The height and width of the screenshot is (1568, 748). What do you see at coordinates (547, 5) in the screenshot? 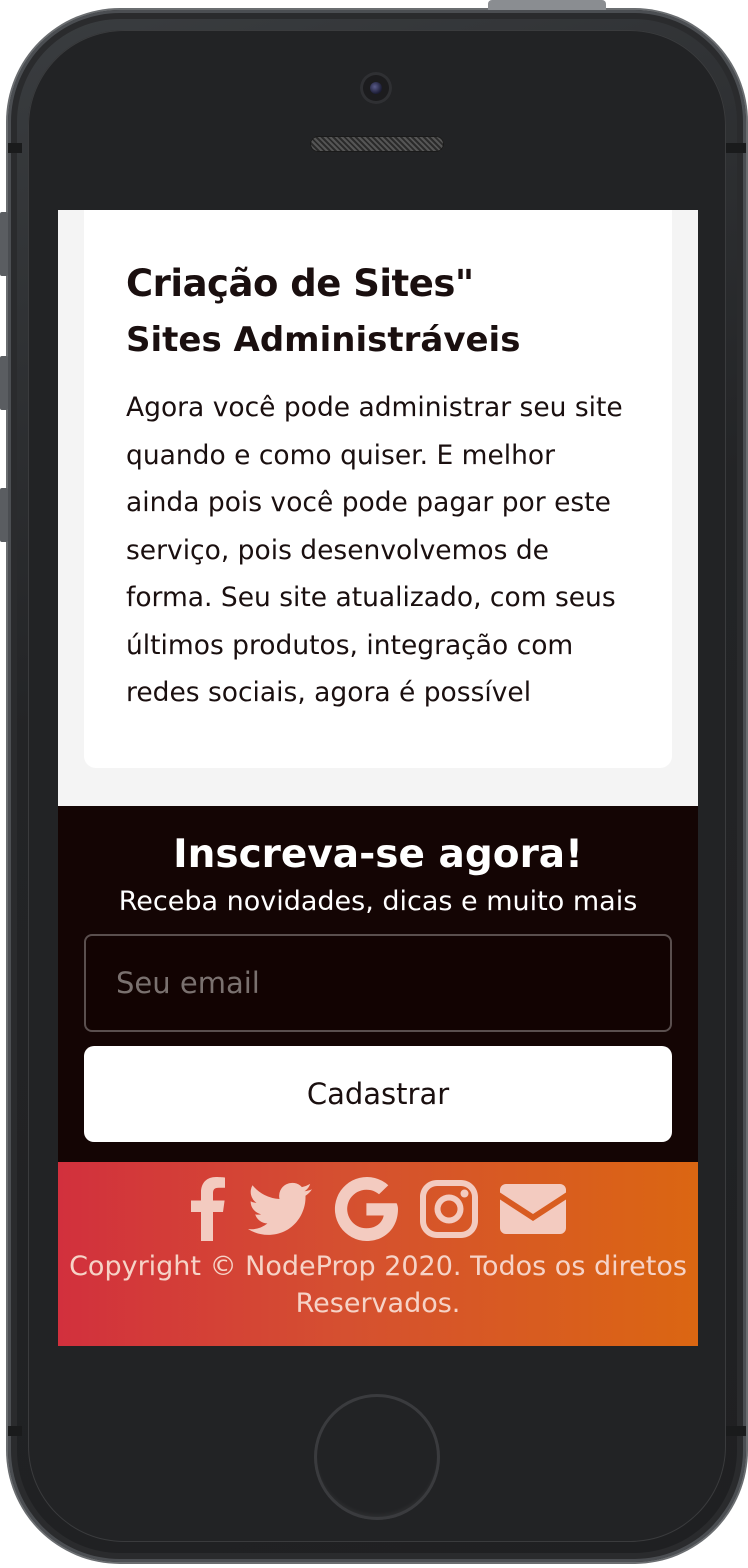
I see `power-button` at bounding box center [547, 5].